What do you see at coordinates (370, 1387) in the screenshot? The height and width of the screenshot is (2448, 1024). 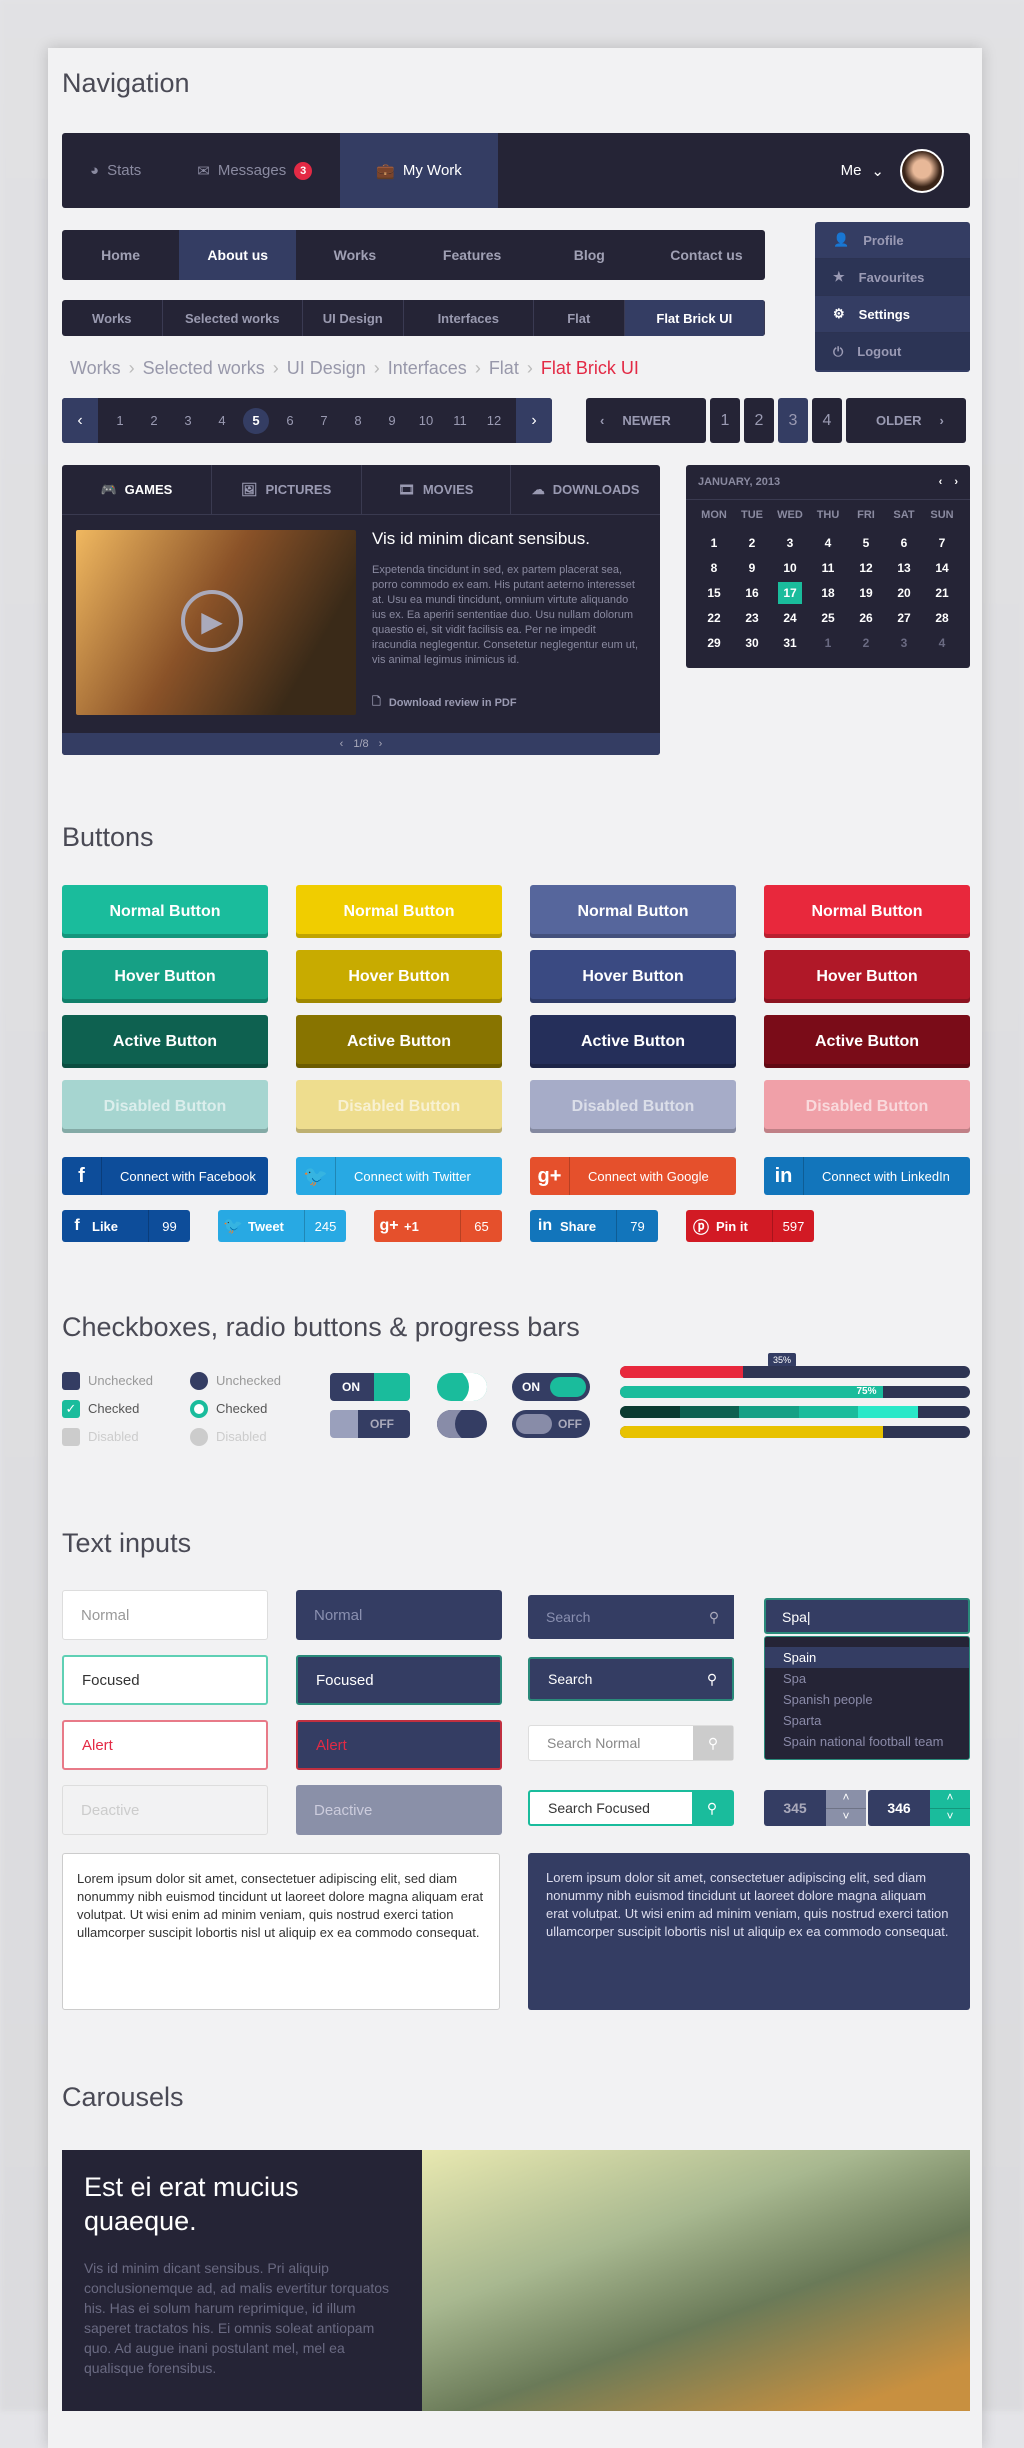 I see `toggle-on: ON` at bounding box center [370, 1387].